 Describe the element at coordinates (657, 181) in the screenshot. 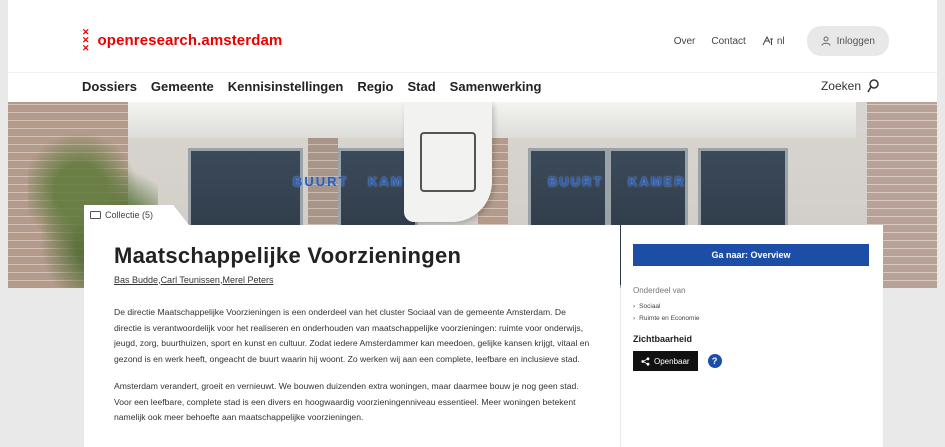

I see `shop-sign-text: KAMER` at that location.